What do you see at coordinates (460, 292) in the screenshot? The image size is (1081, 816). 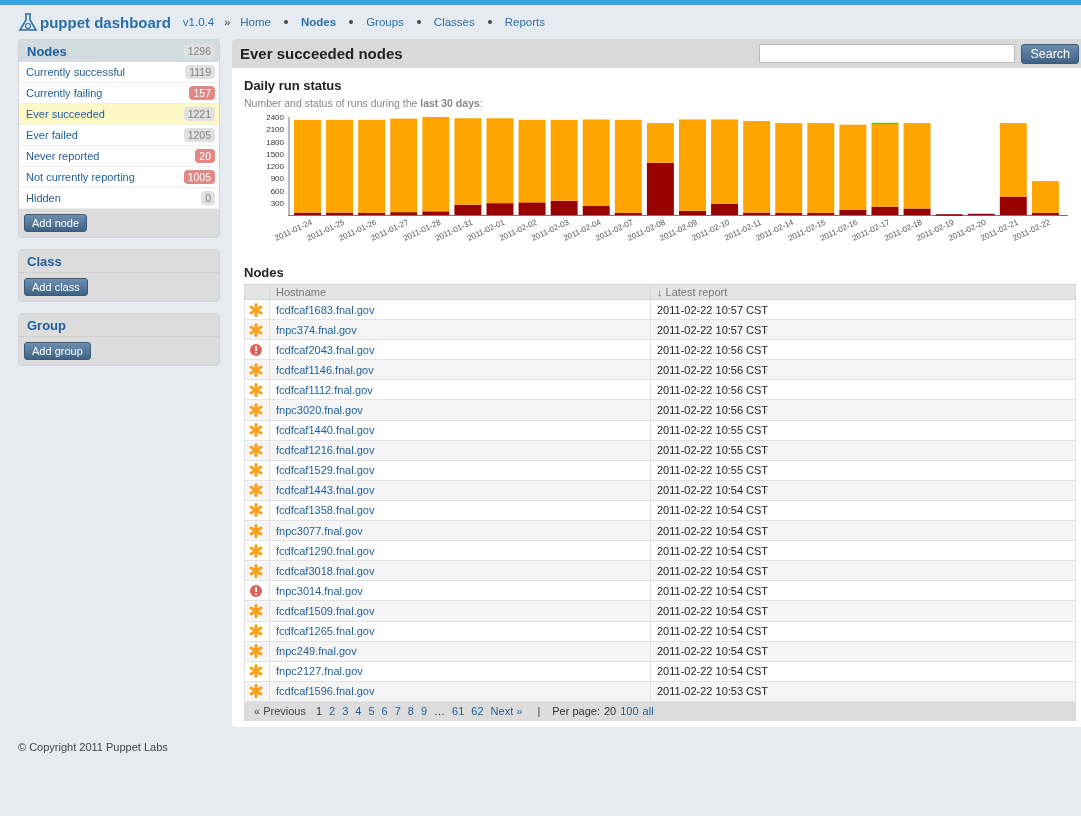 I see `column-header: Hostname` at bounding box center [460, 292].